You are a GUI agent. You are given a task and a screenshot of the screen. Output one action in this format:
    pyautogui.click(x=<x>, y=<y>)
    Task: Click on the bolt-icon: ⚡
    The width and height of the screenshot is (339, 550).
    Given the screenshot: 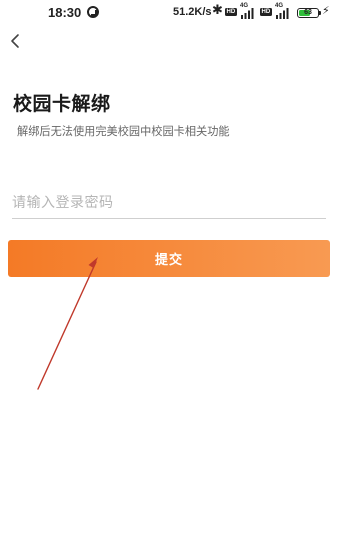 What is the action you would take?
    pyautogui.click(x=326, y=10)
    